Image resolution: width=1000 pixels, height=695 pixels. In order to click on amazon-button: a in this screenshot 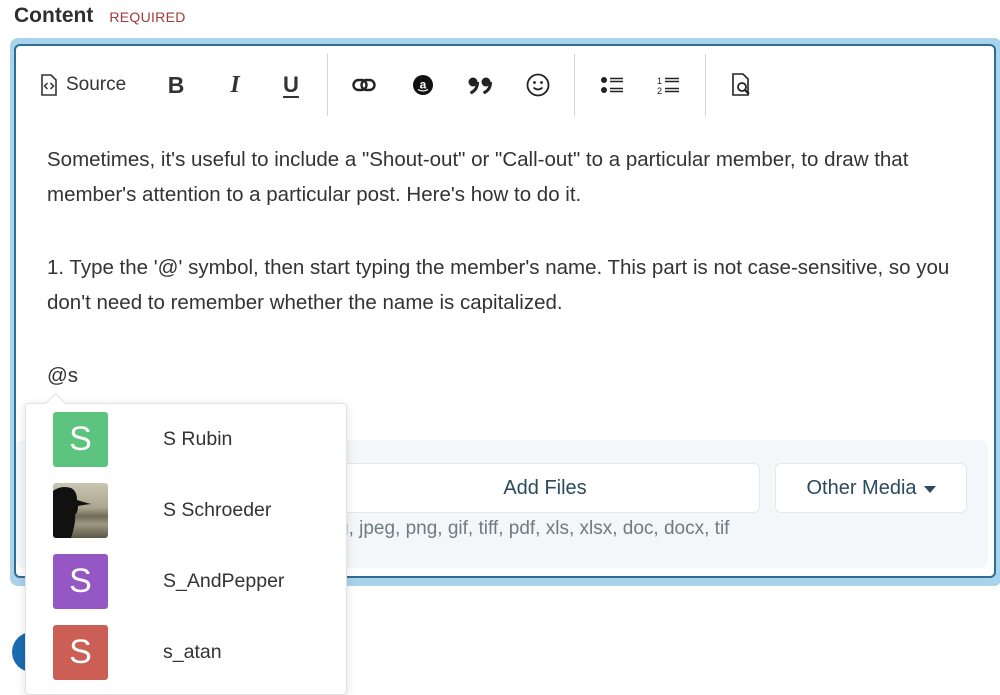, I will do `click(423, 85)`.